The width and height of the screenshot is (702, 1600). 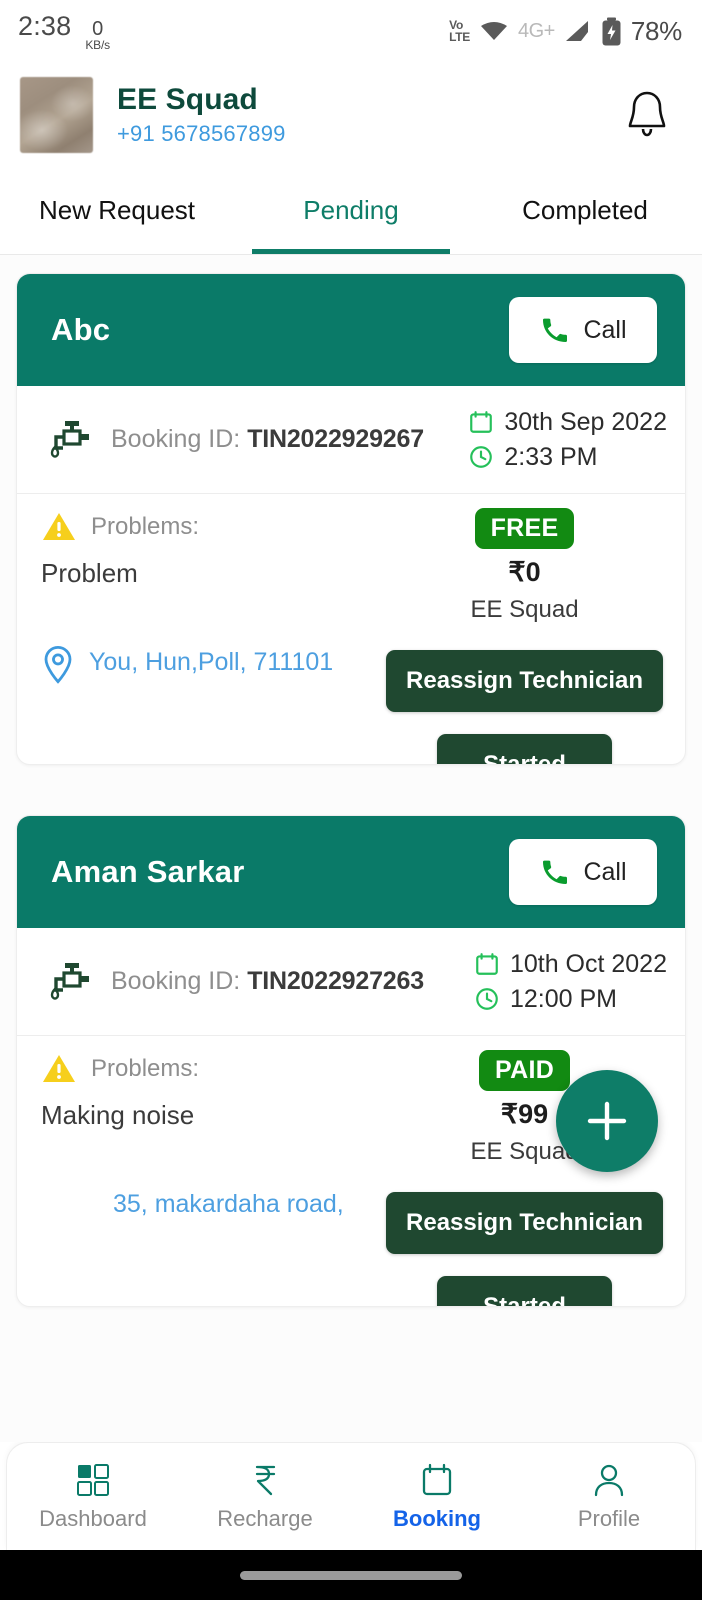 I want to click on nav-item-recharge: Recharge, so click(x=265, y=1496).